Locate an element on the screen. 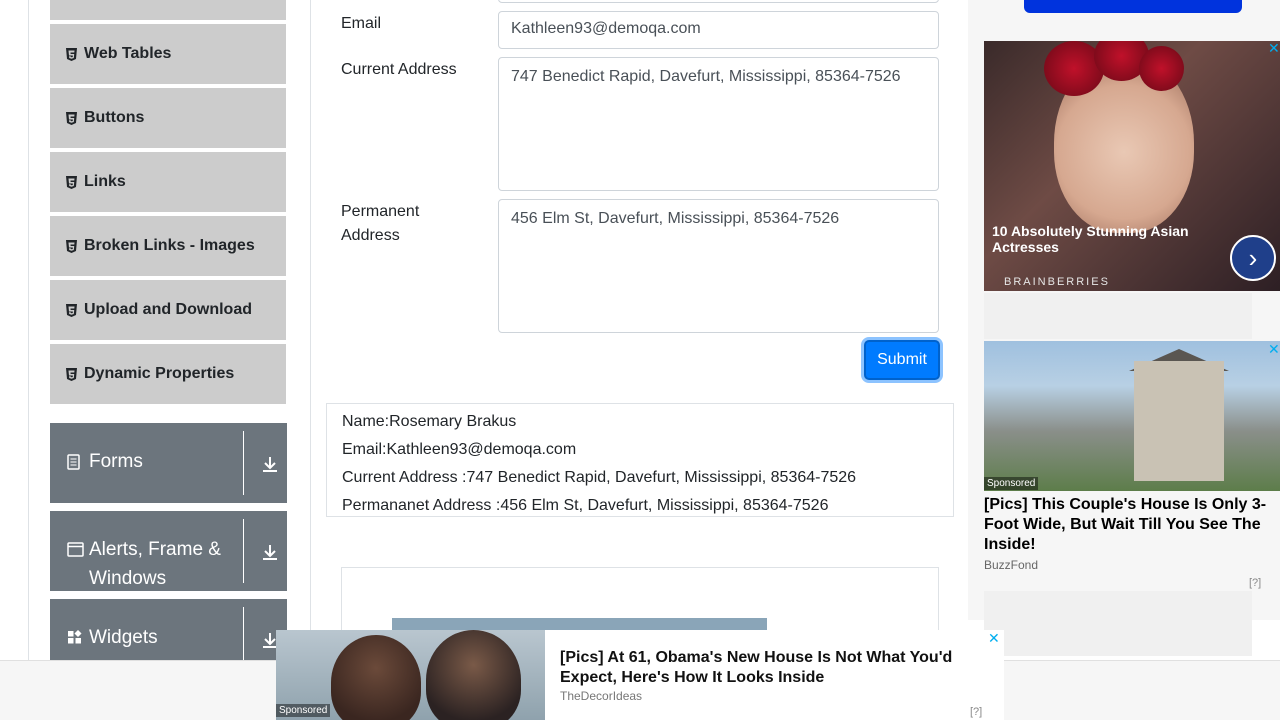  widgets-icon is located at coordinates (74, 639).